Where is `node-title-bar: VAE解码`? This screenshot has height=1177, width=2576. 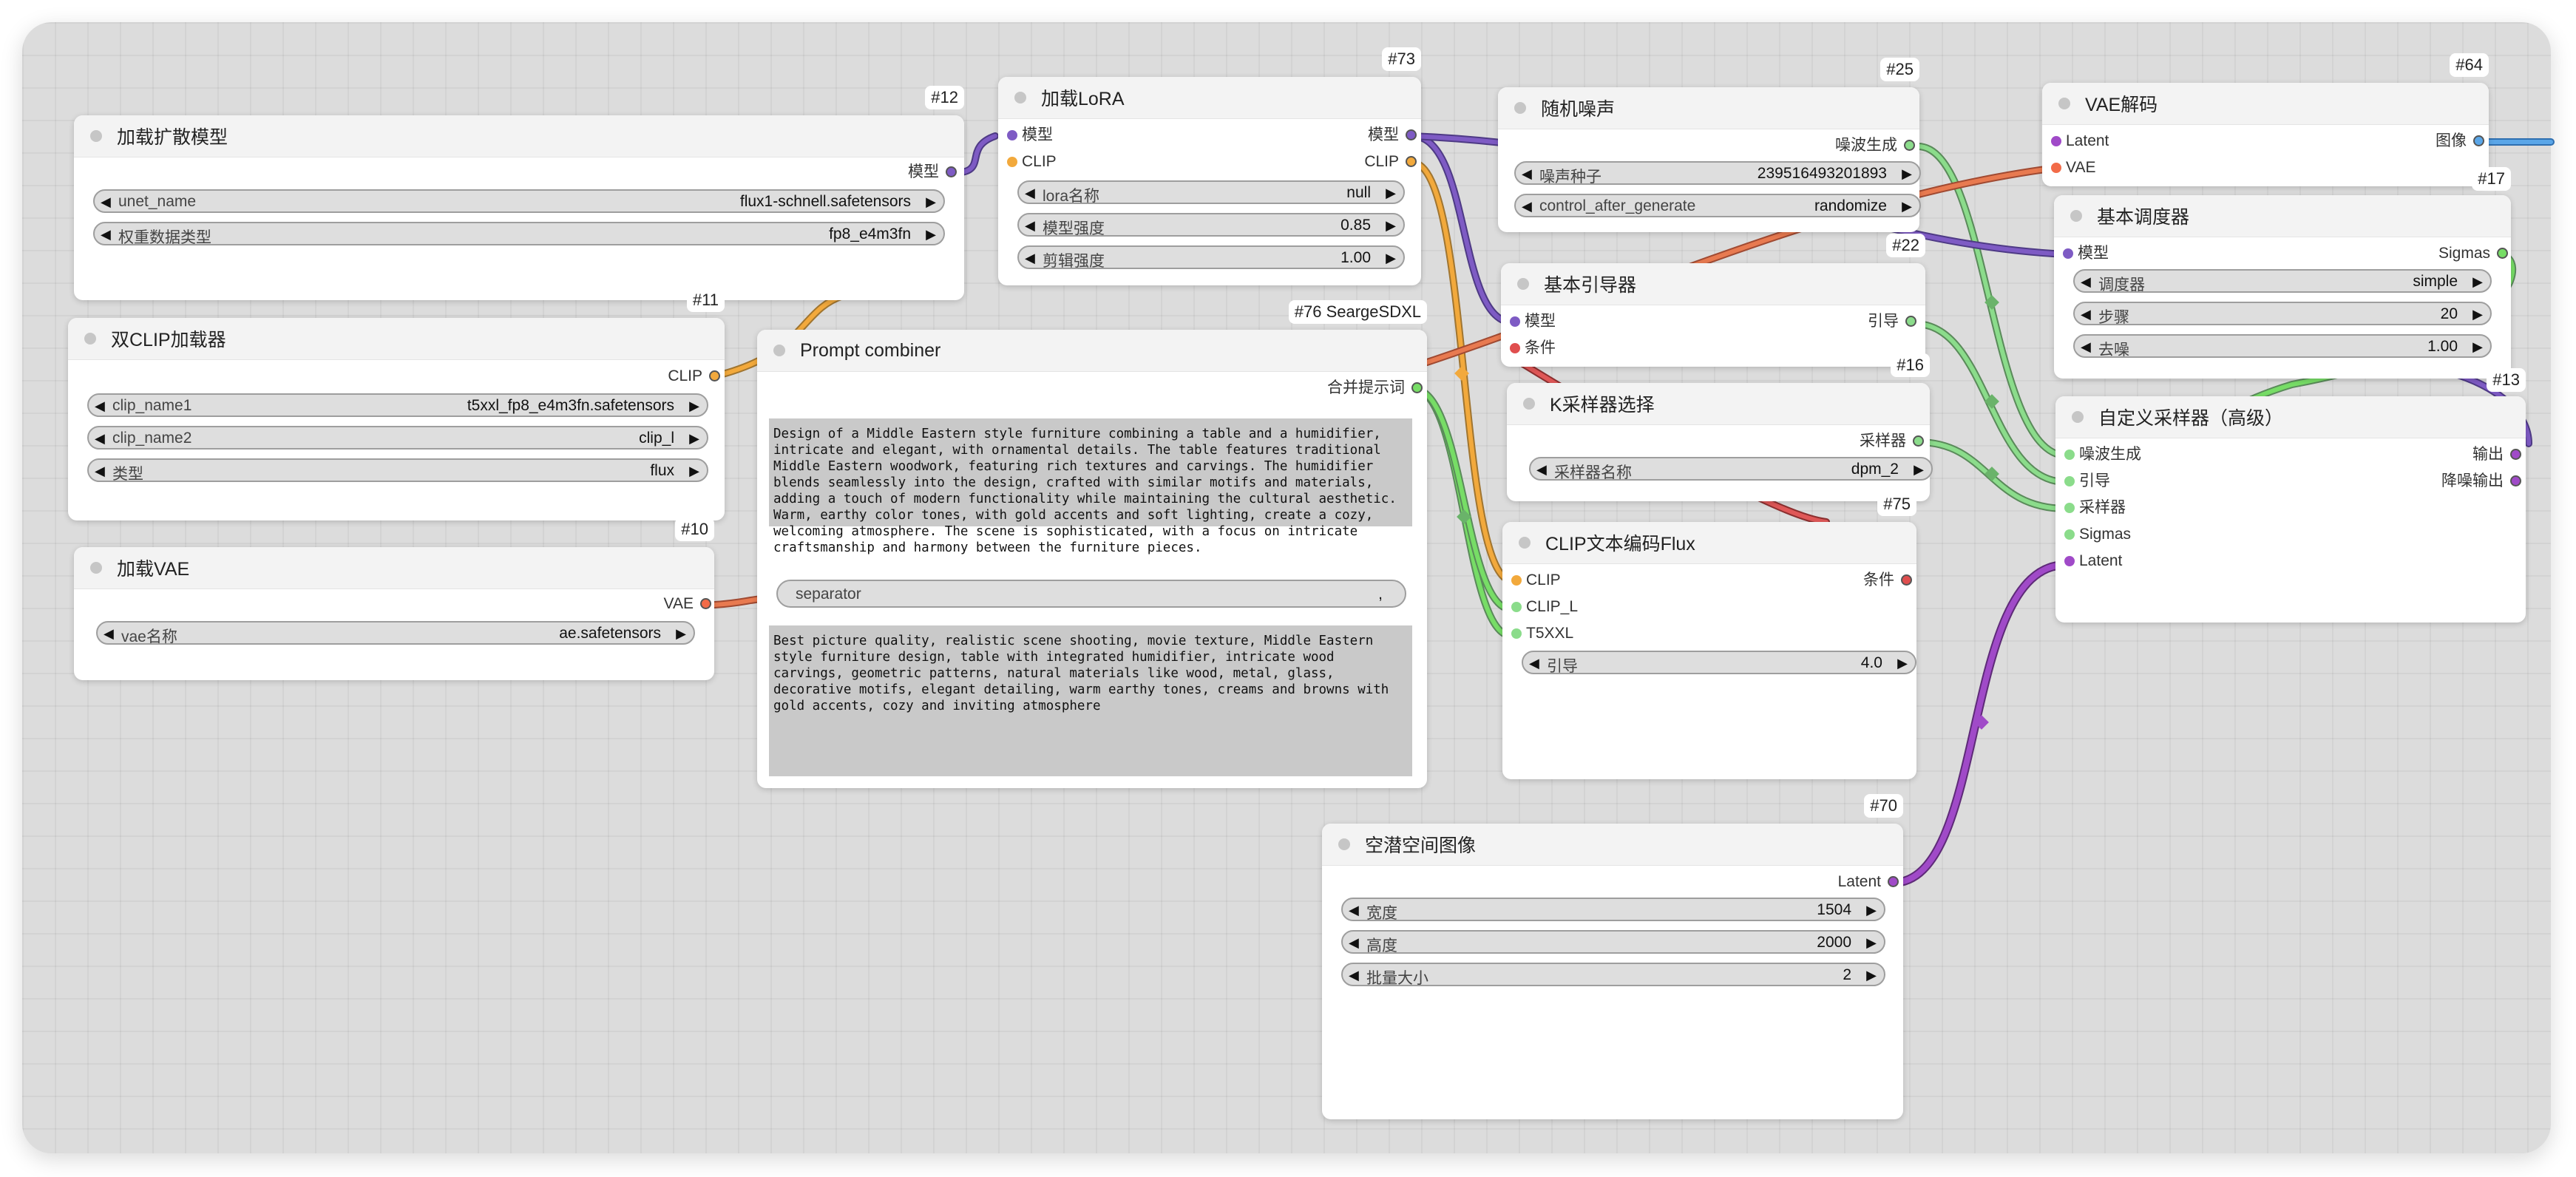
node-title-bar: VAE解码 is located at coordinates (2265, 104).